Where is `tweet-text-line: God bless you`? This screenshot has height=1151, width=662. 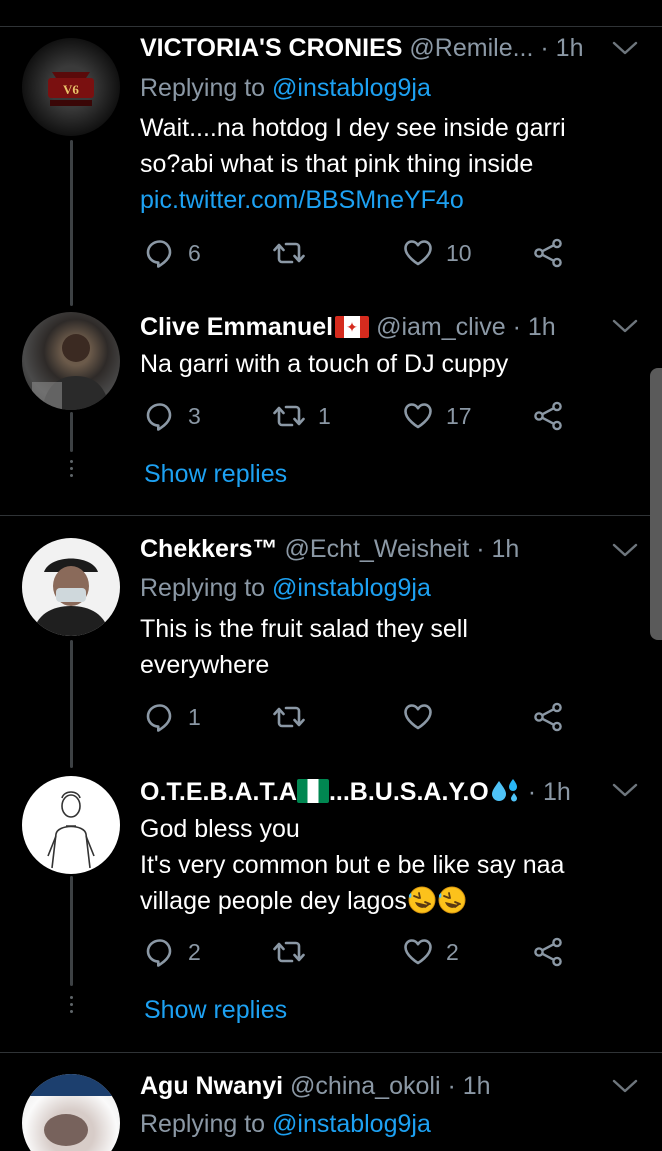 tweet-text-line: God bless you is located at coordinates (220, 829).